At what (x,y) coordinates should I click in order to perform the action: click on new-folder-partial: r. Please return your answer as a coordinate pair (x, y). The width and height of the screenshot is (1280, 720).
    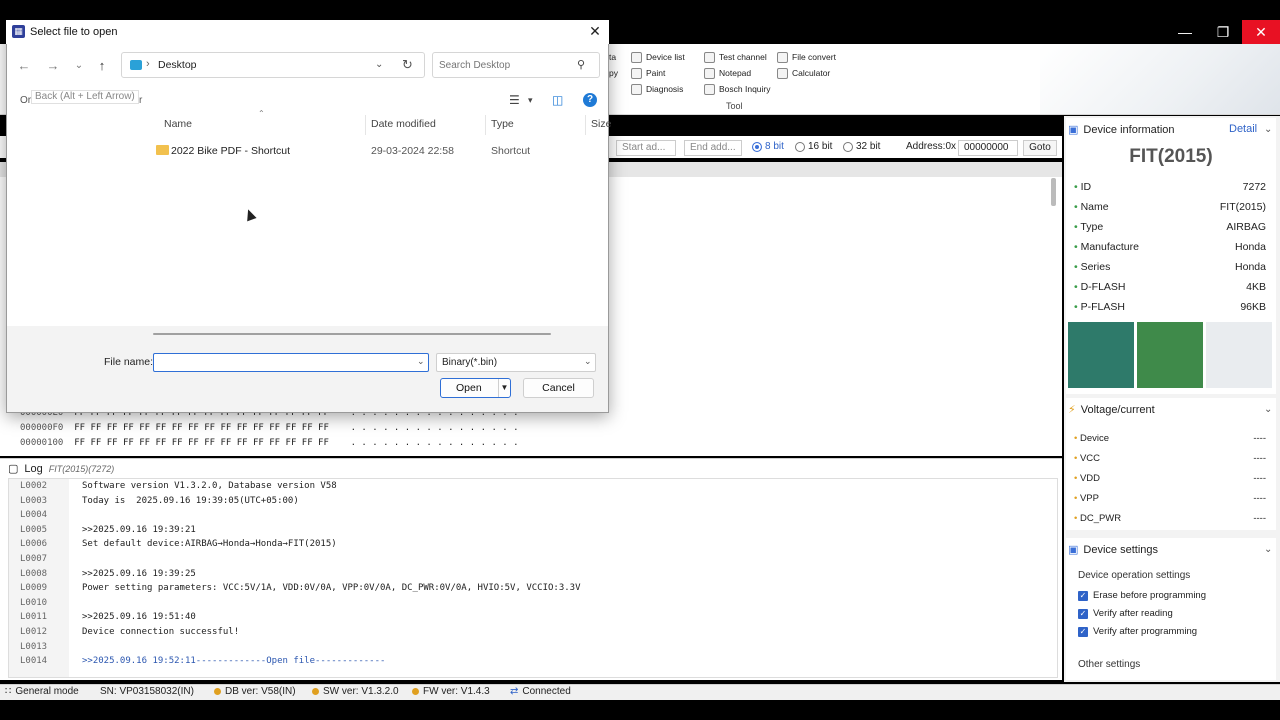
    Looking at the image, I should click on (140, 100).